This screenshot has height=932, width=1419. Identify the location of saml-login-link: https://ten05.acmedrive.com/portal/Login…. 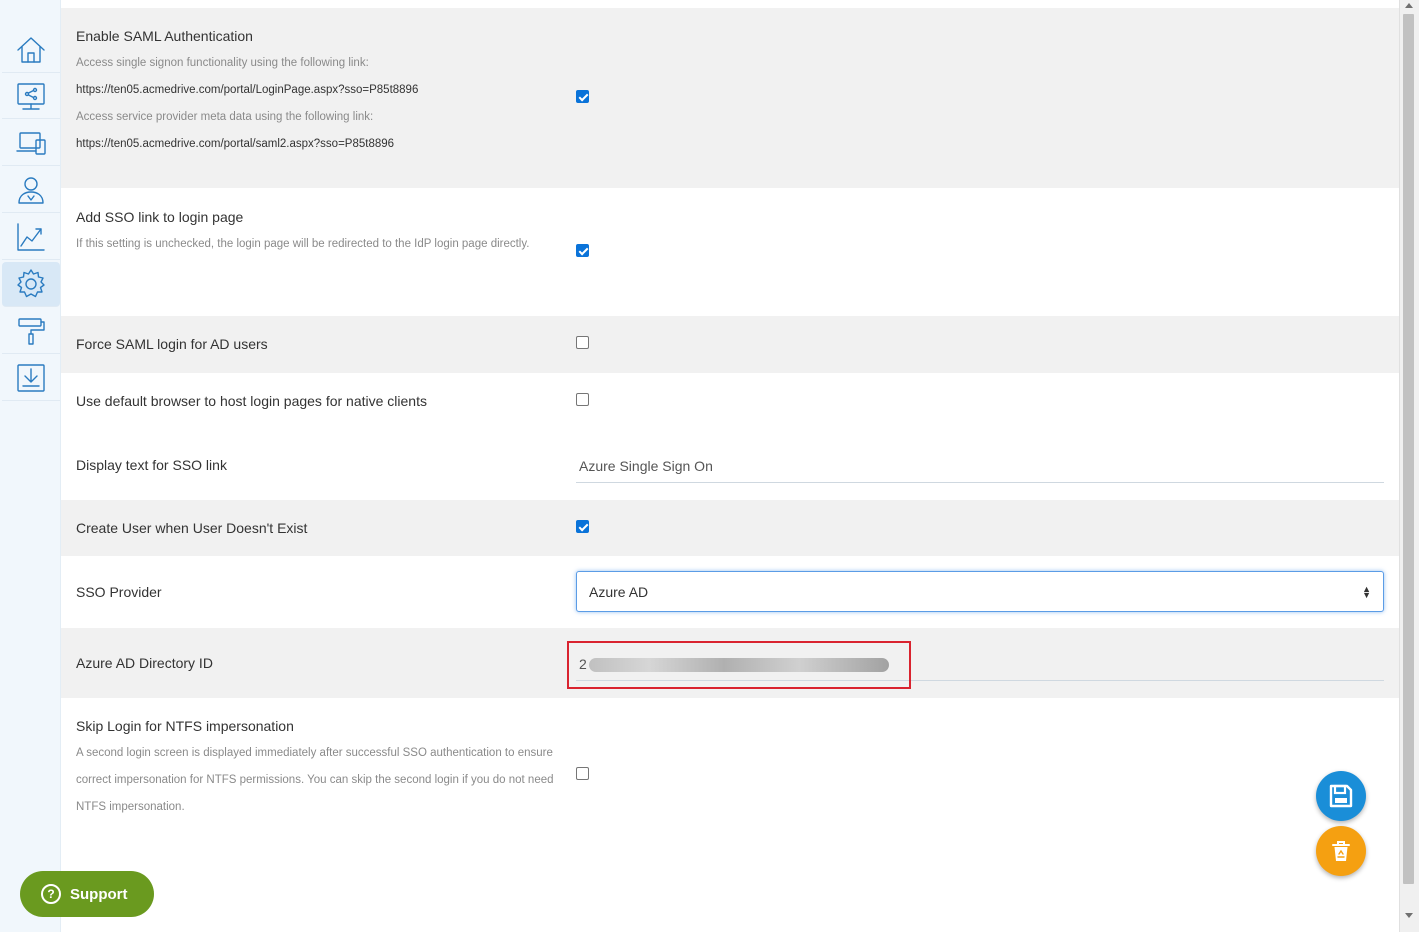
(247, 90).